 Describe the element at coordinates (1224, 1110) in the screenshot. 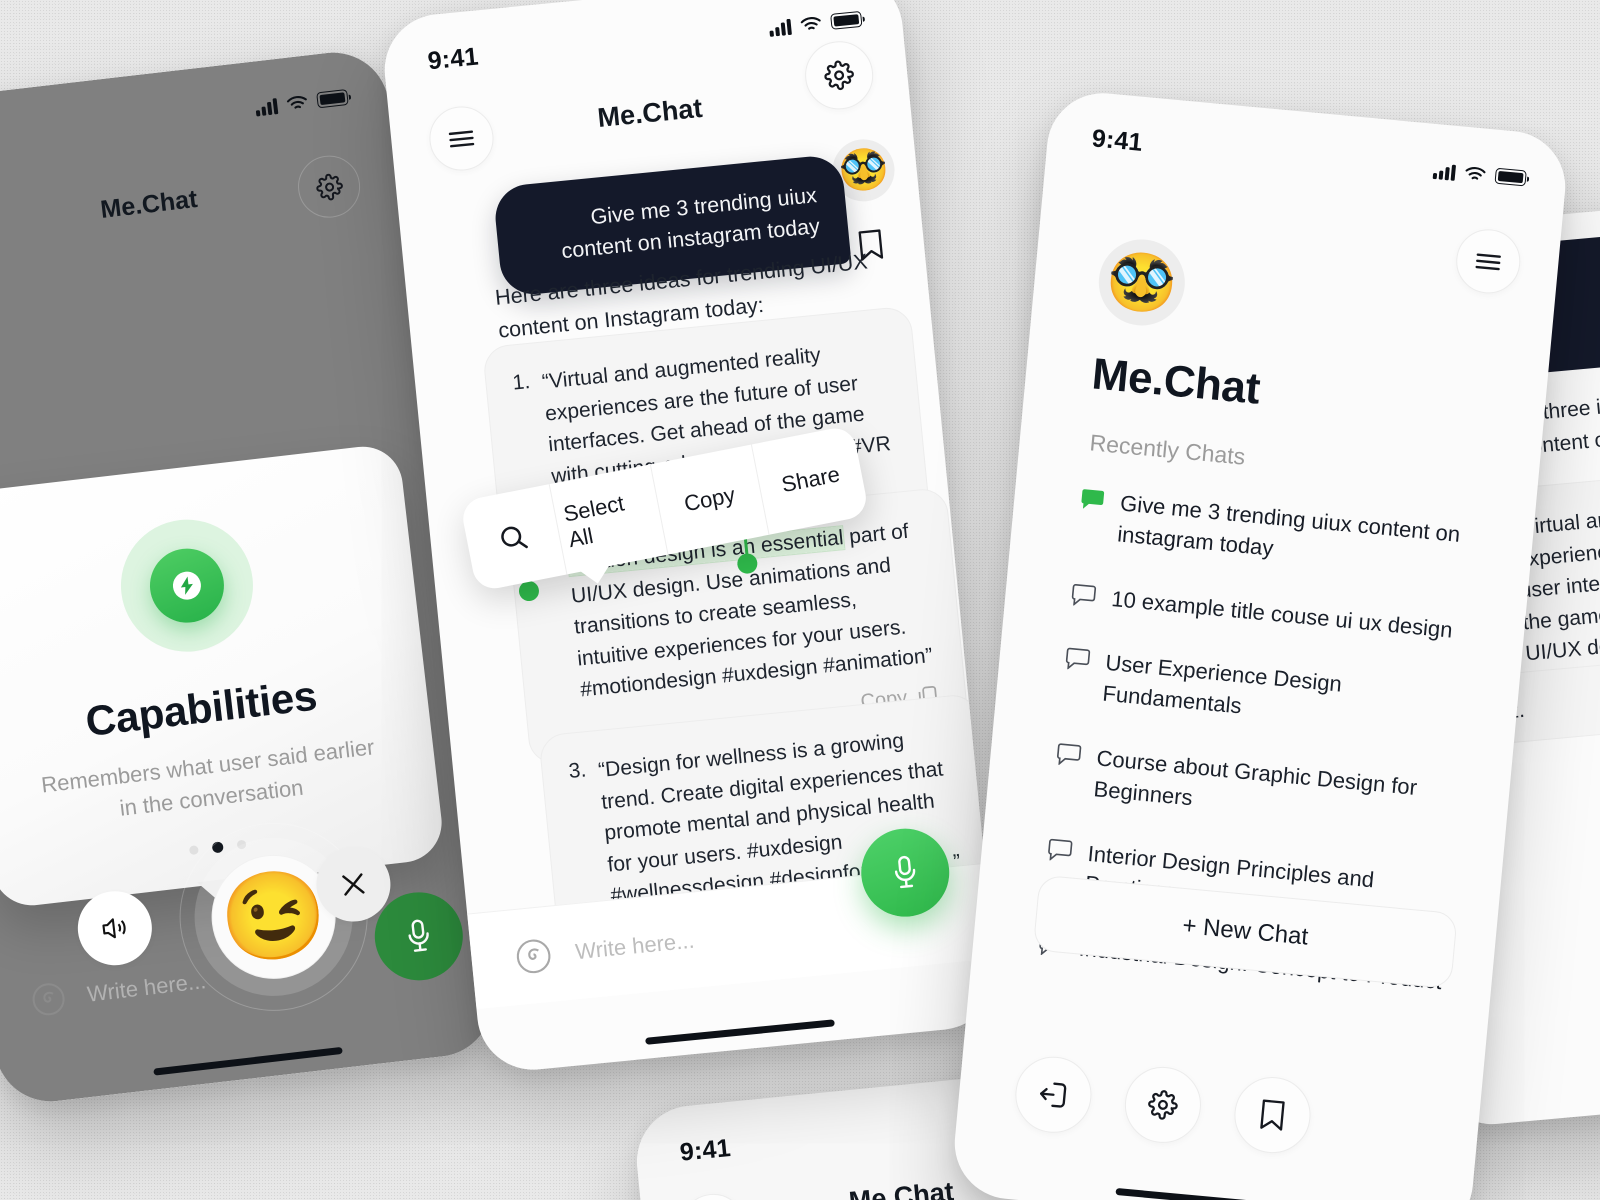

I see `bottom-nav` at that location.